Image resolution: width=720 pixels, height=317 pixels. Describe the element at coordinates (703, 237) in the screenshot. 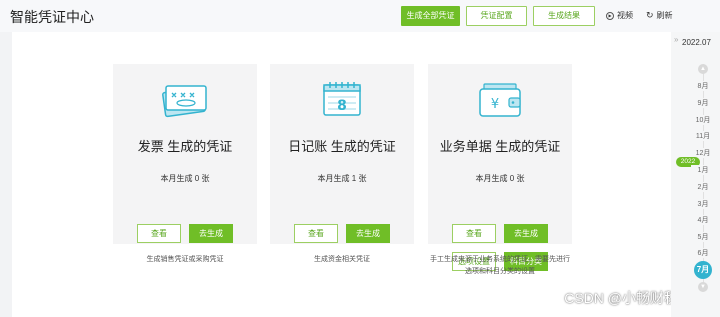

I see `month-item: 5月` at that location.